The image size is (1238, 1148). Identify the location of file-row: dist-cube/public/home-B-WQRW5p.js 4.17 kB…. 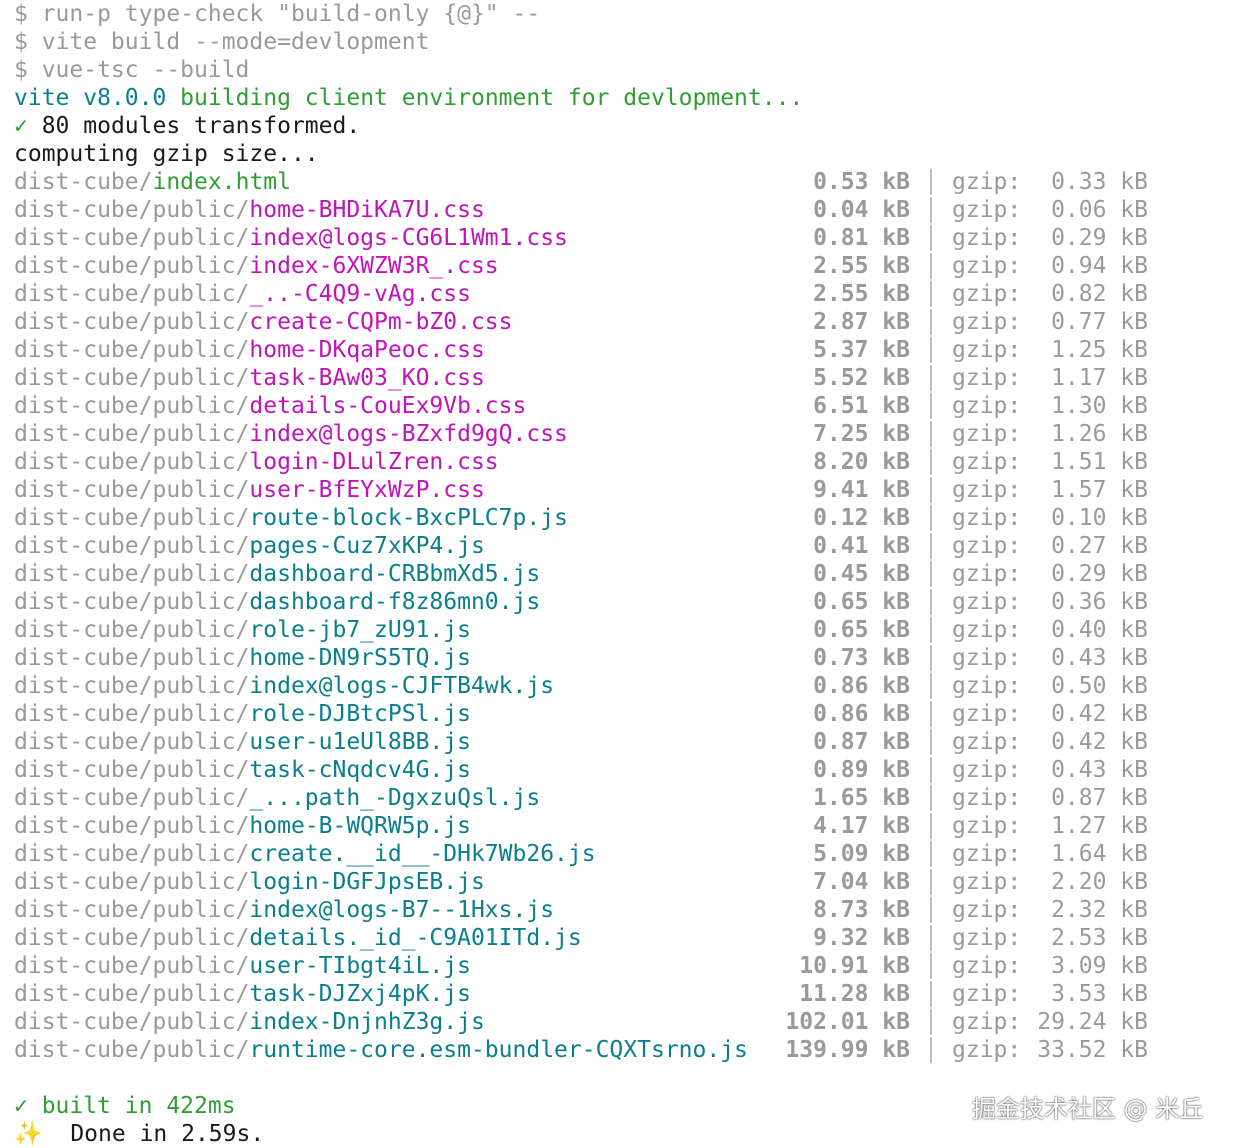
(626, 826).